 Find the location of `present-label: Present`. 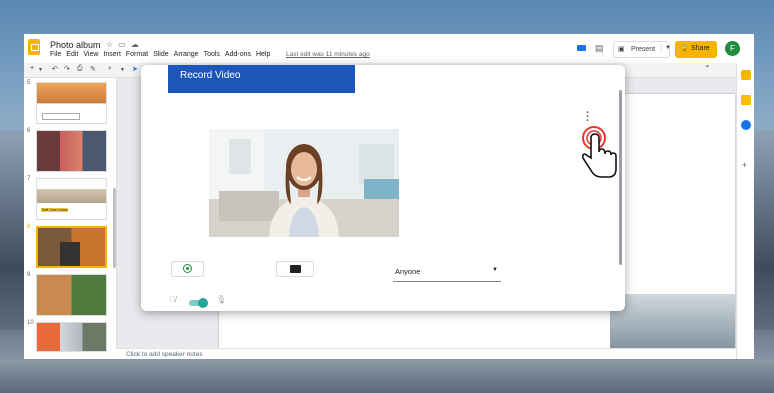

present-label: Present is located at coordinates (643, 49).